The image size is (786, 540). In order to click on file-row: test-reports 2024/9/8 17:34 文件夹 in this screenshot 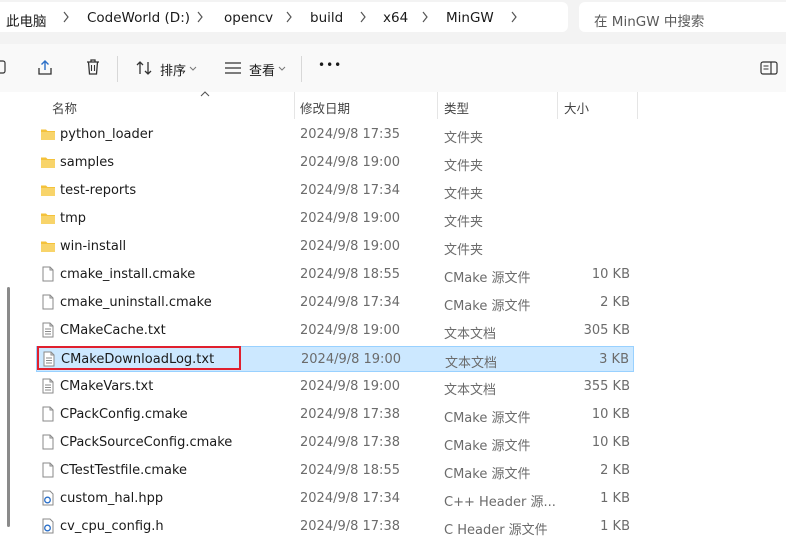, I will do `click(335, 191)`.